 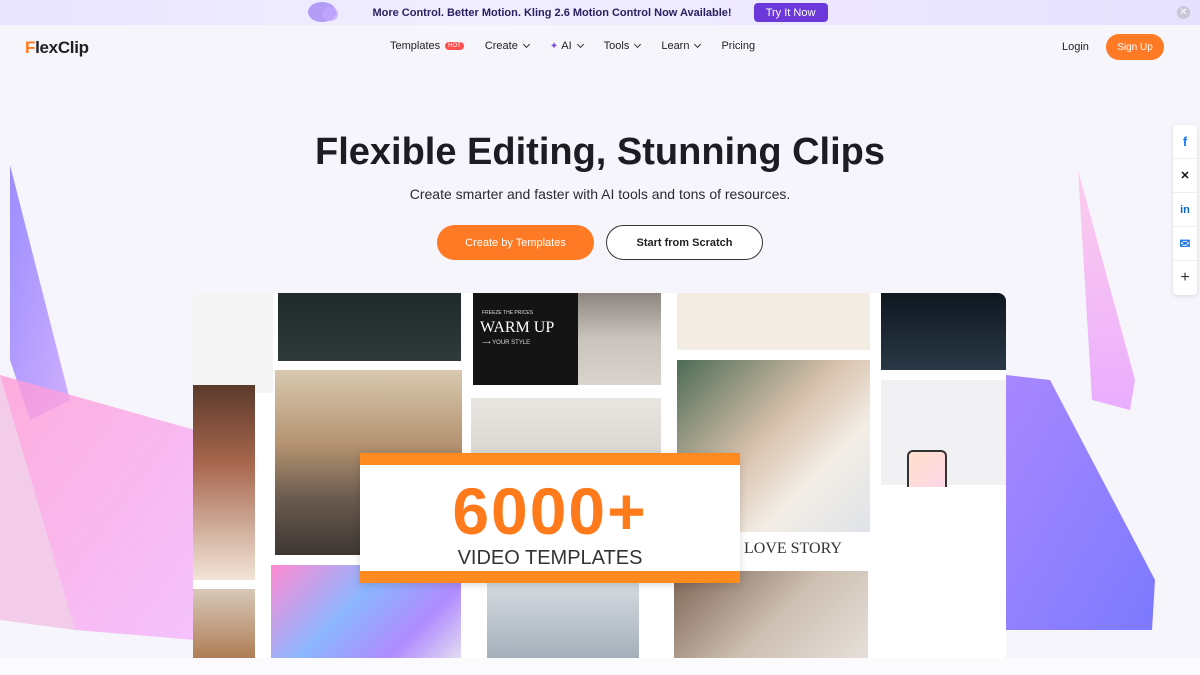 I want to click on login-link: Login, so click(x=1075, y=47).